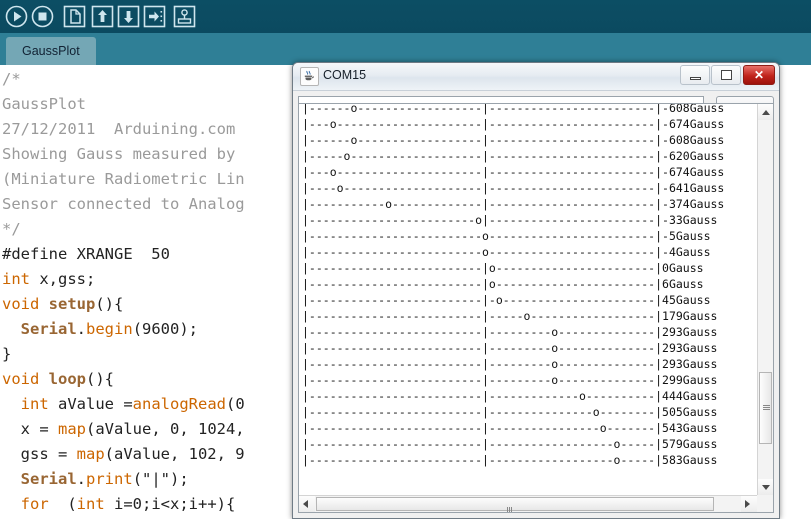 This screenshot has height=519, width=811. I want to click on serial-monitor-button, so click(184, 16).